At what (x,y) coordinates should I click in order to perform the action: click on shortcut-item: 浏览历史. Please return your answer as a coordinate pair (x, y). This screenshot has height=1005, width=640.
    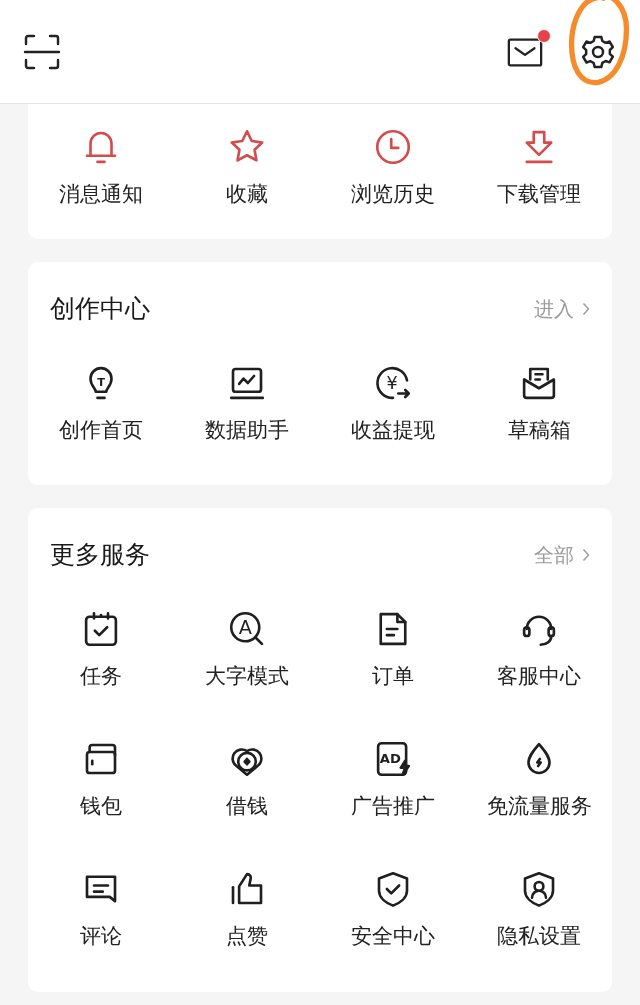
    Looking at the image, I should click on (393, 166).